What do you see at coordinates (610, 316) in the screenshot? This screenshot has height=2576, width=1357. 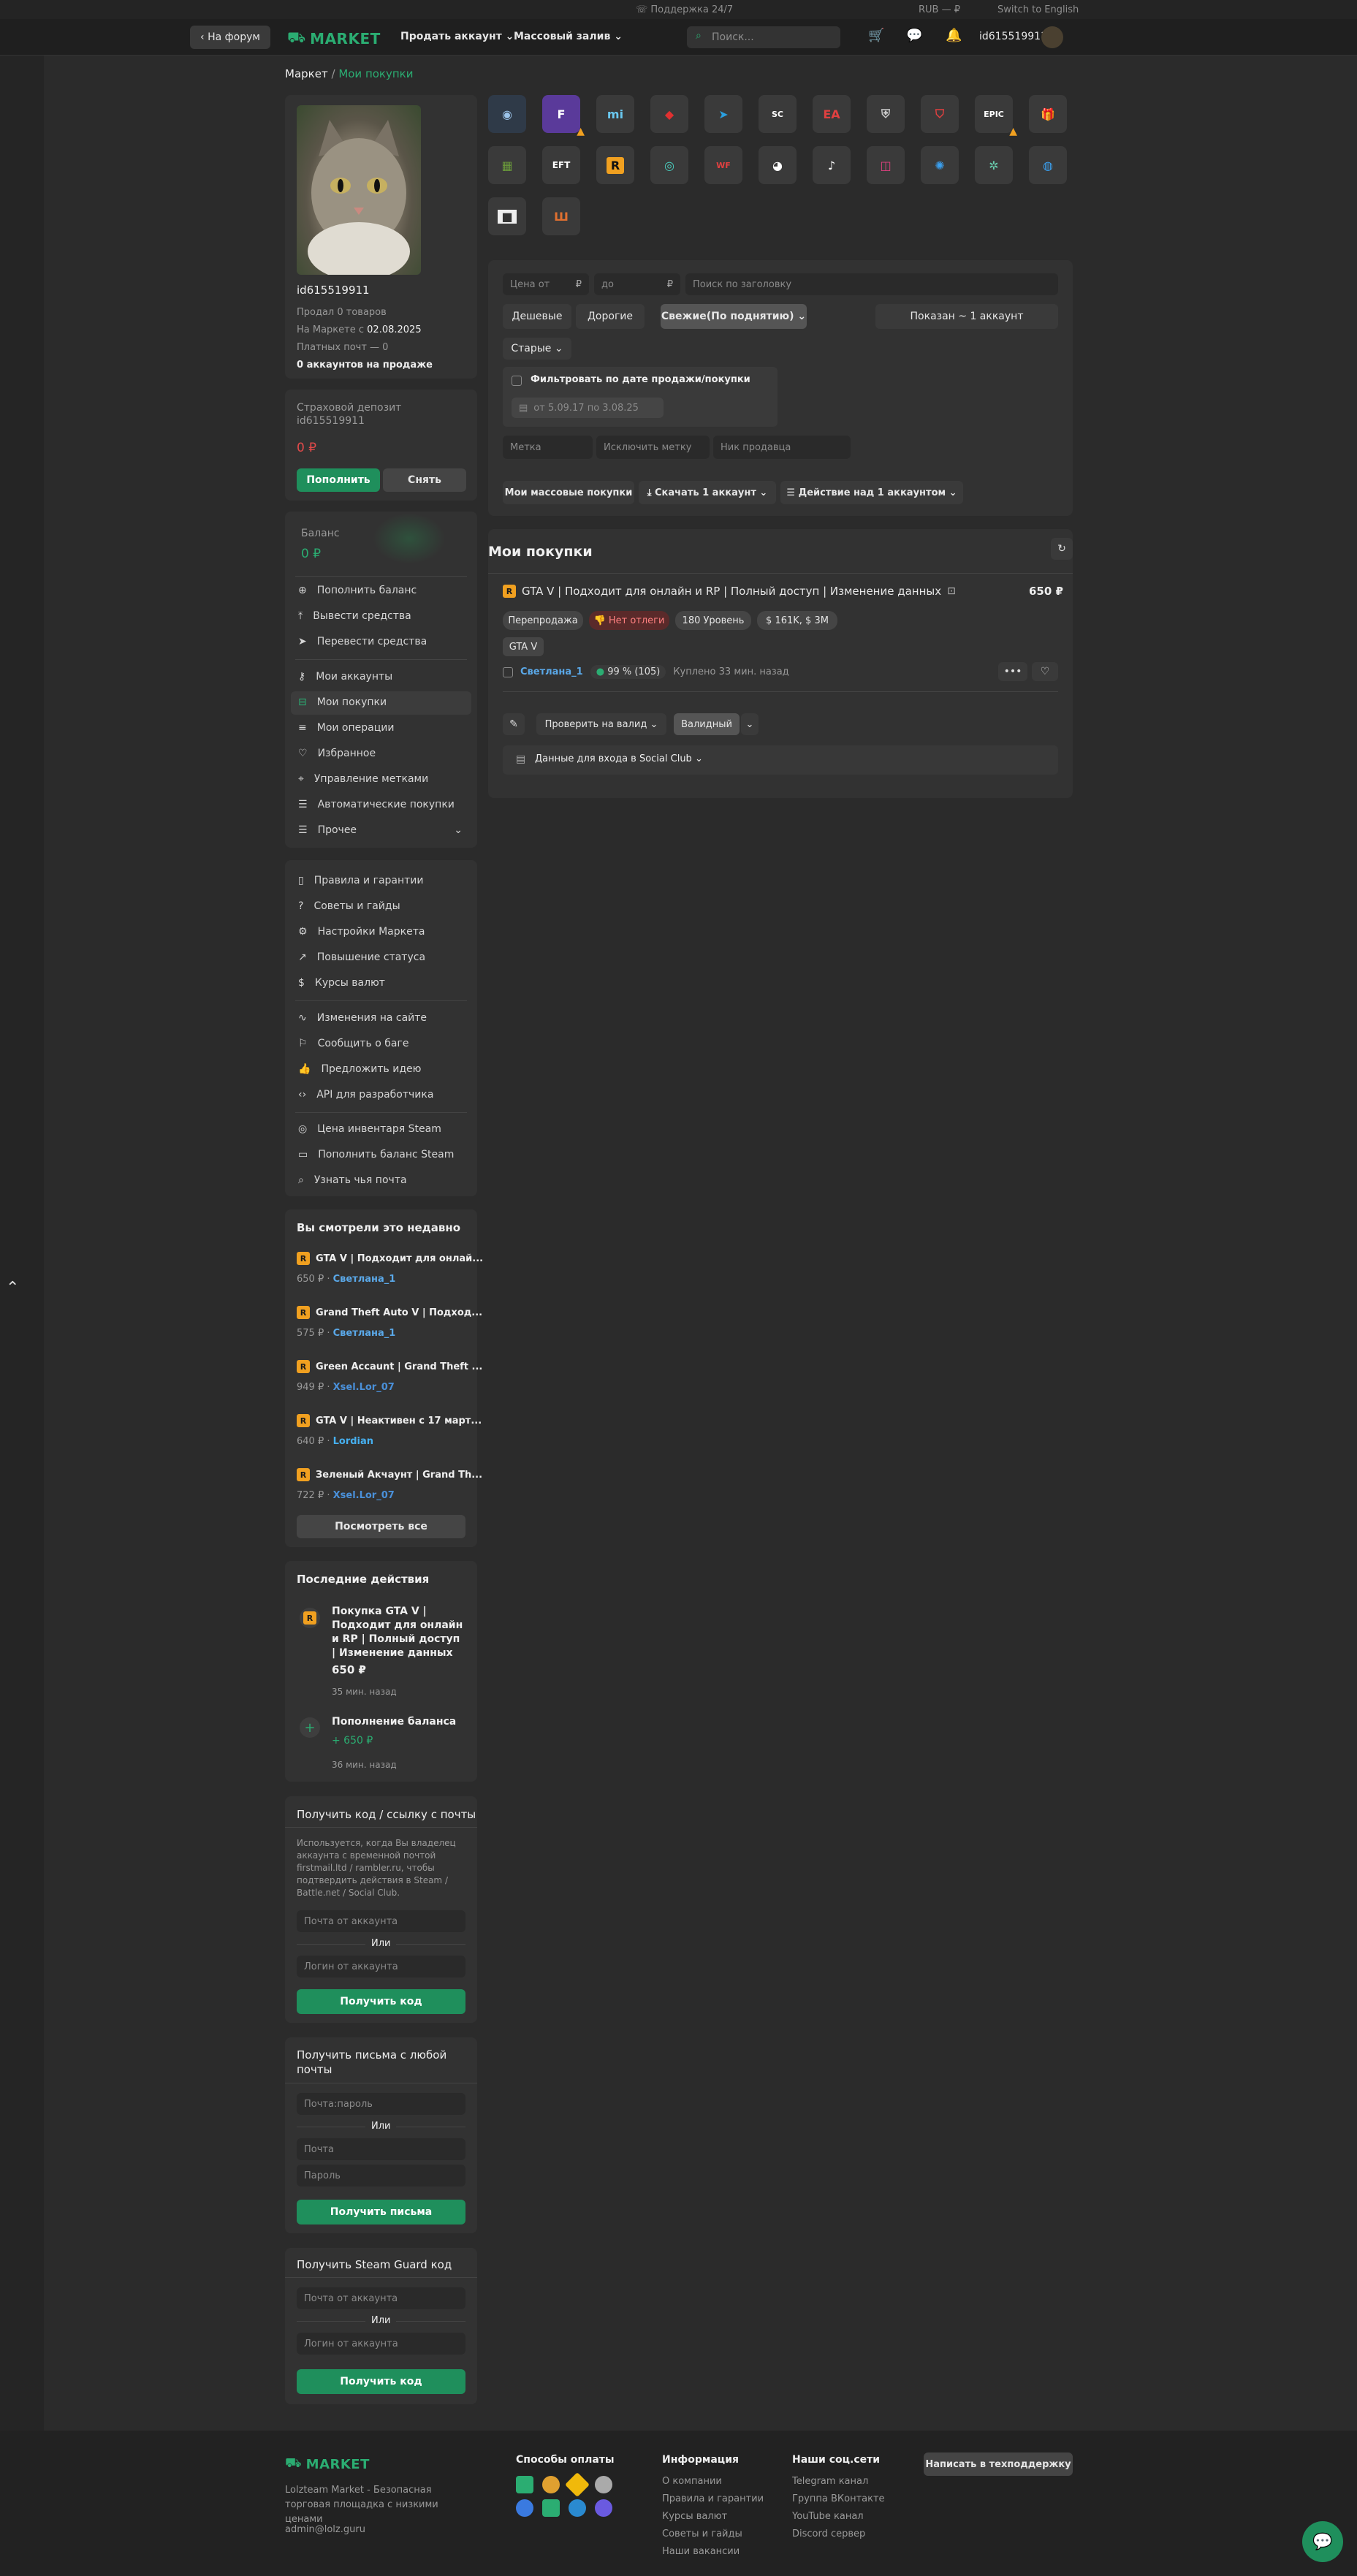 I see `sort-expensive-button: Дорогие` at bounding box center [610, 316].